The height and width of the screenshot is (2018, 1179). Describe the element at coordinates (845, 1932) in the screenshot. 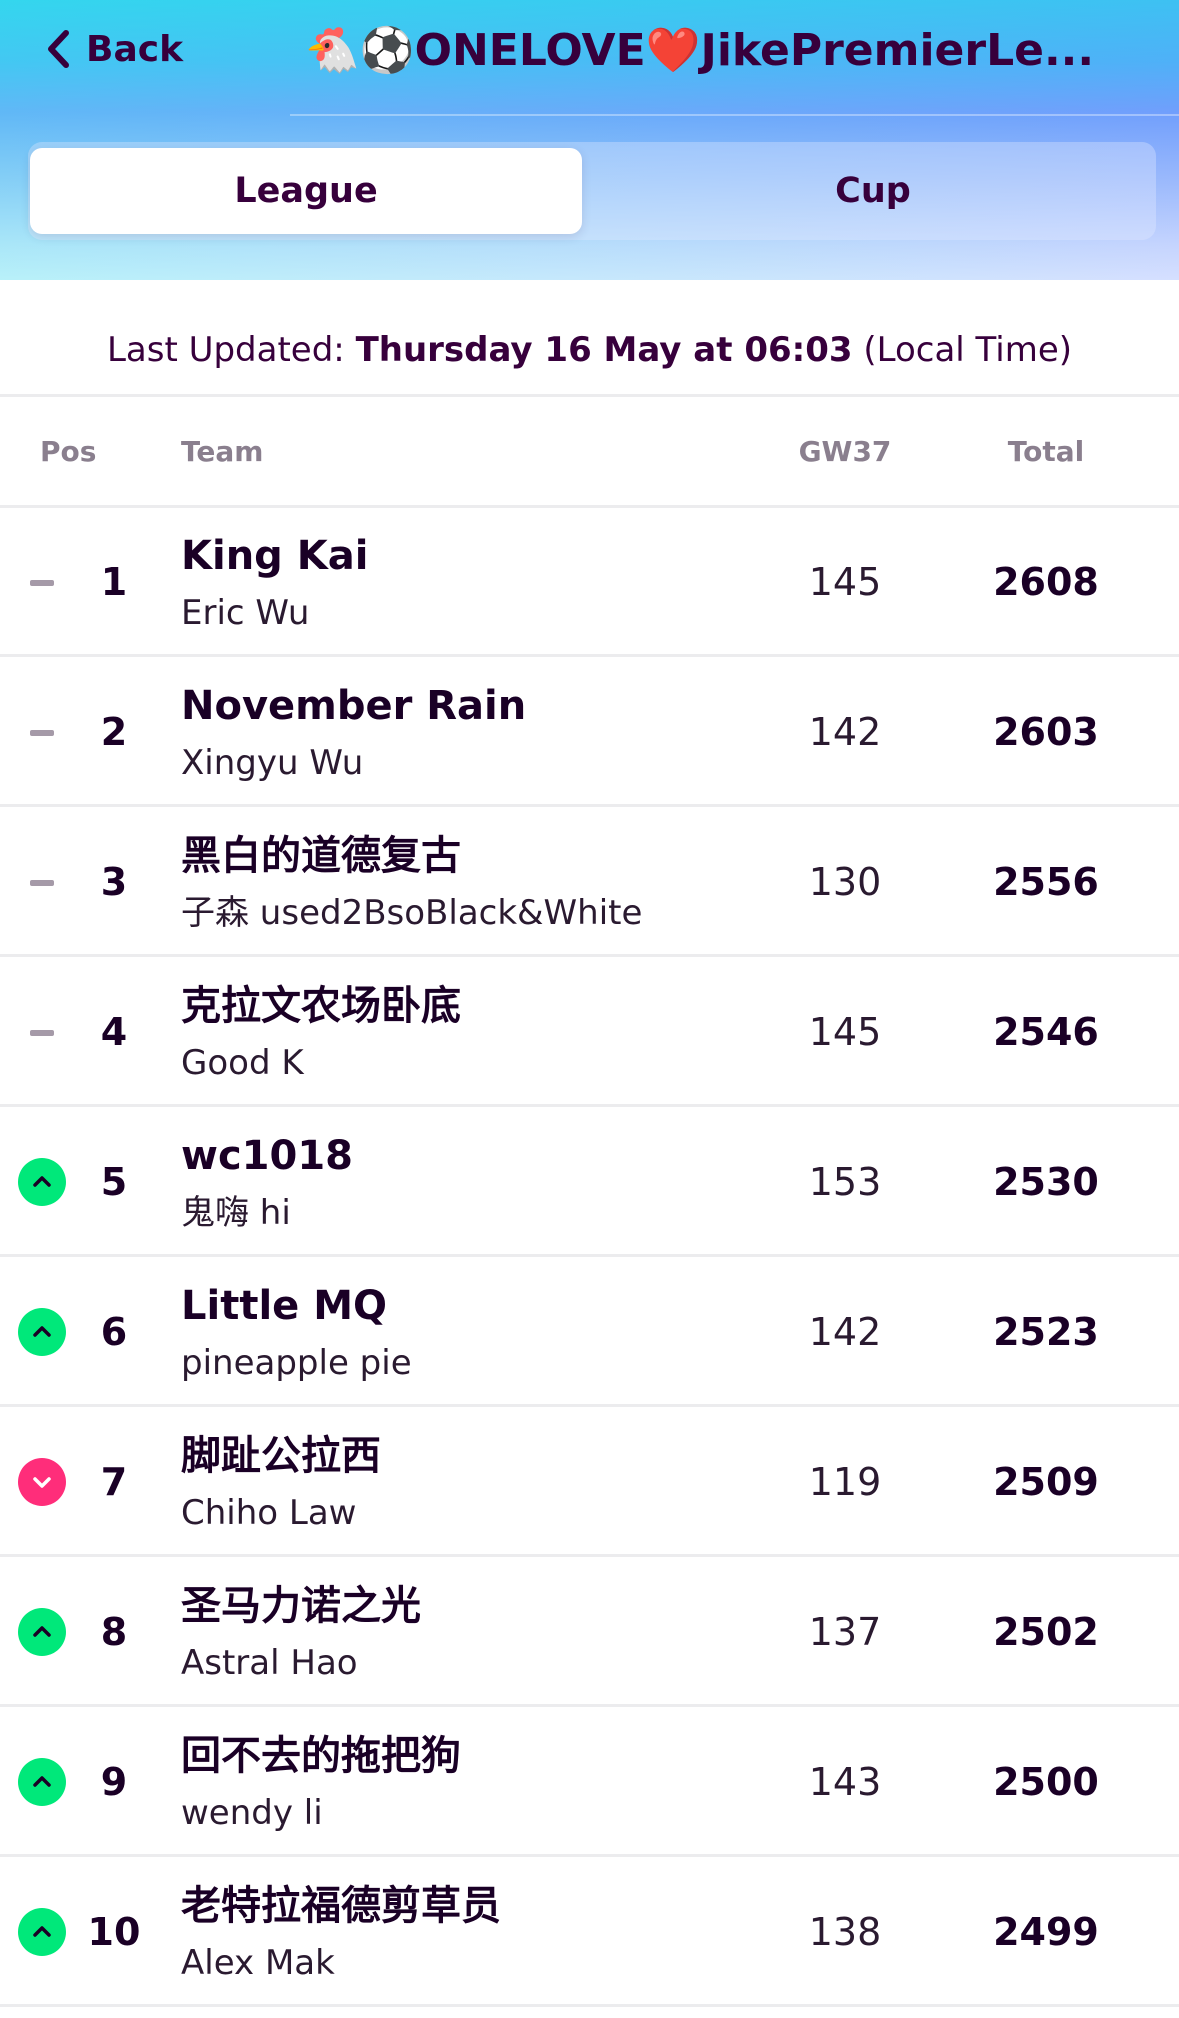

I see `gameweek-points: 138` at that location.